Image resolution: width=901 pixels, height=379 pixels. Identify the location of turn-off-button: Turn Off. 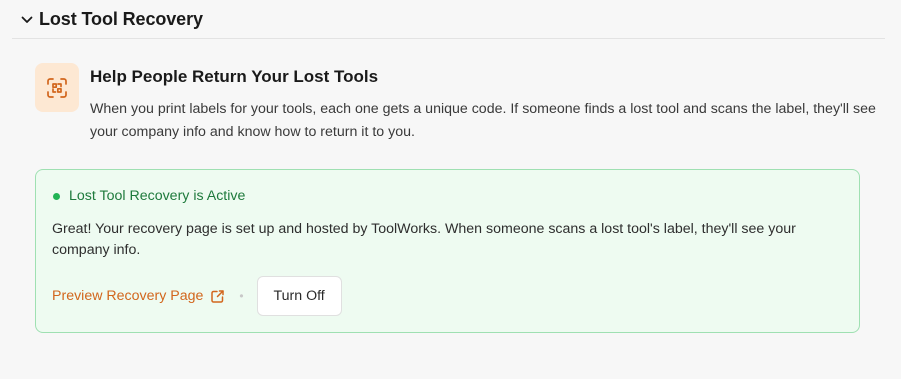
(299, 296).